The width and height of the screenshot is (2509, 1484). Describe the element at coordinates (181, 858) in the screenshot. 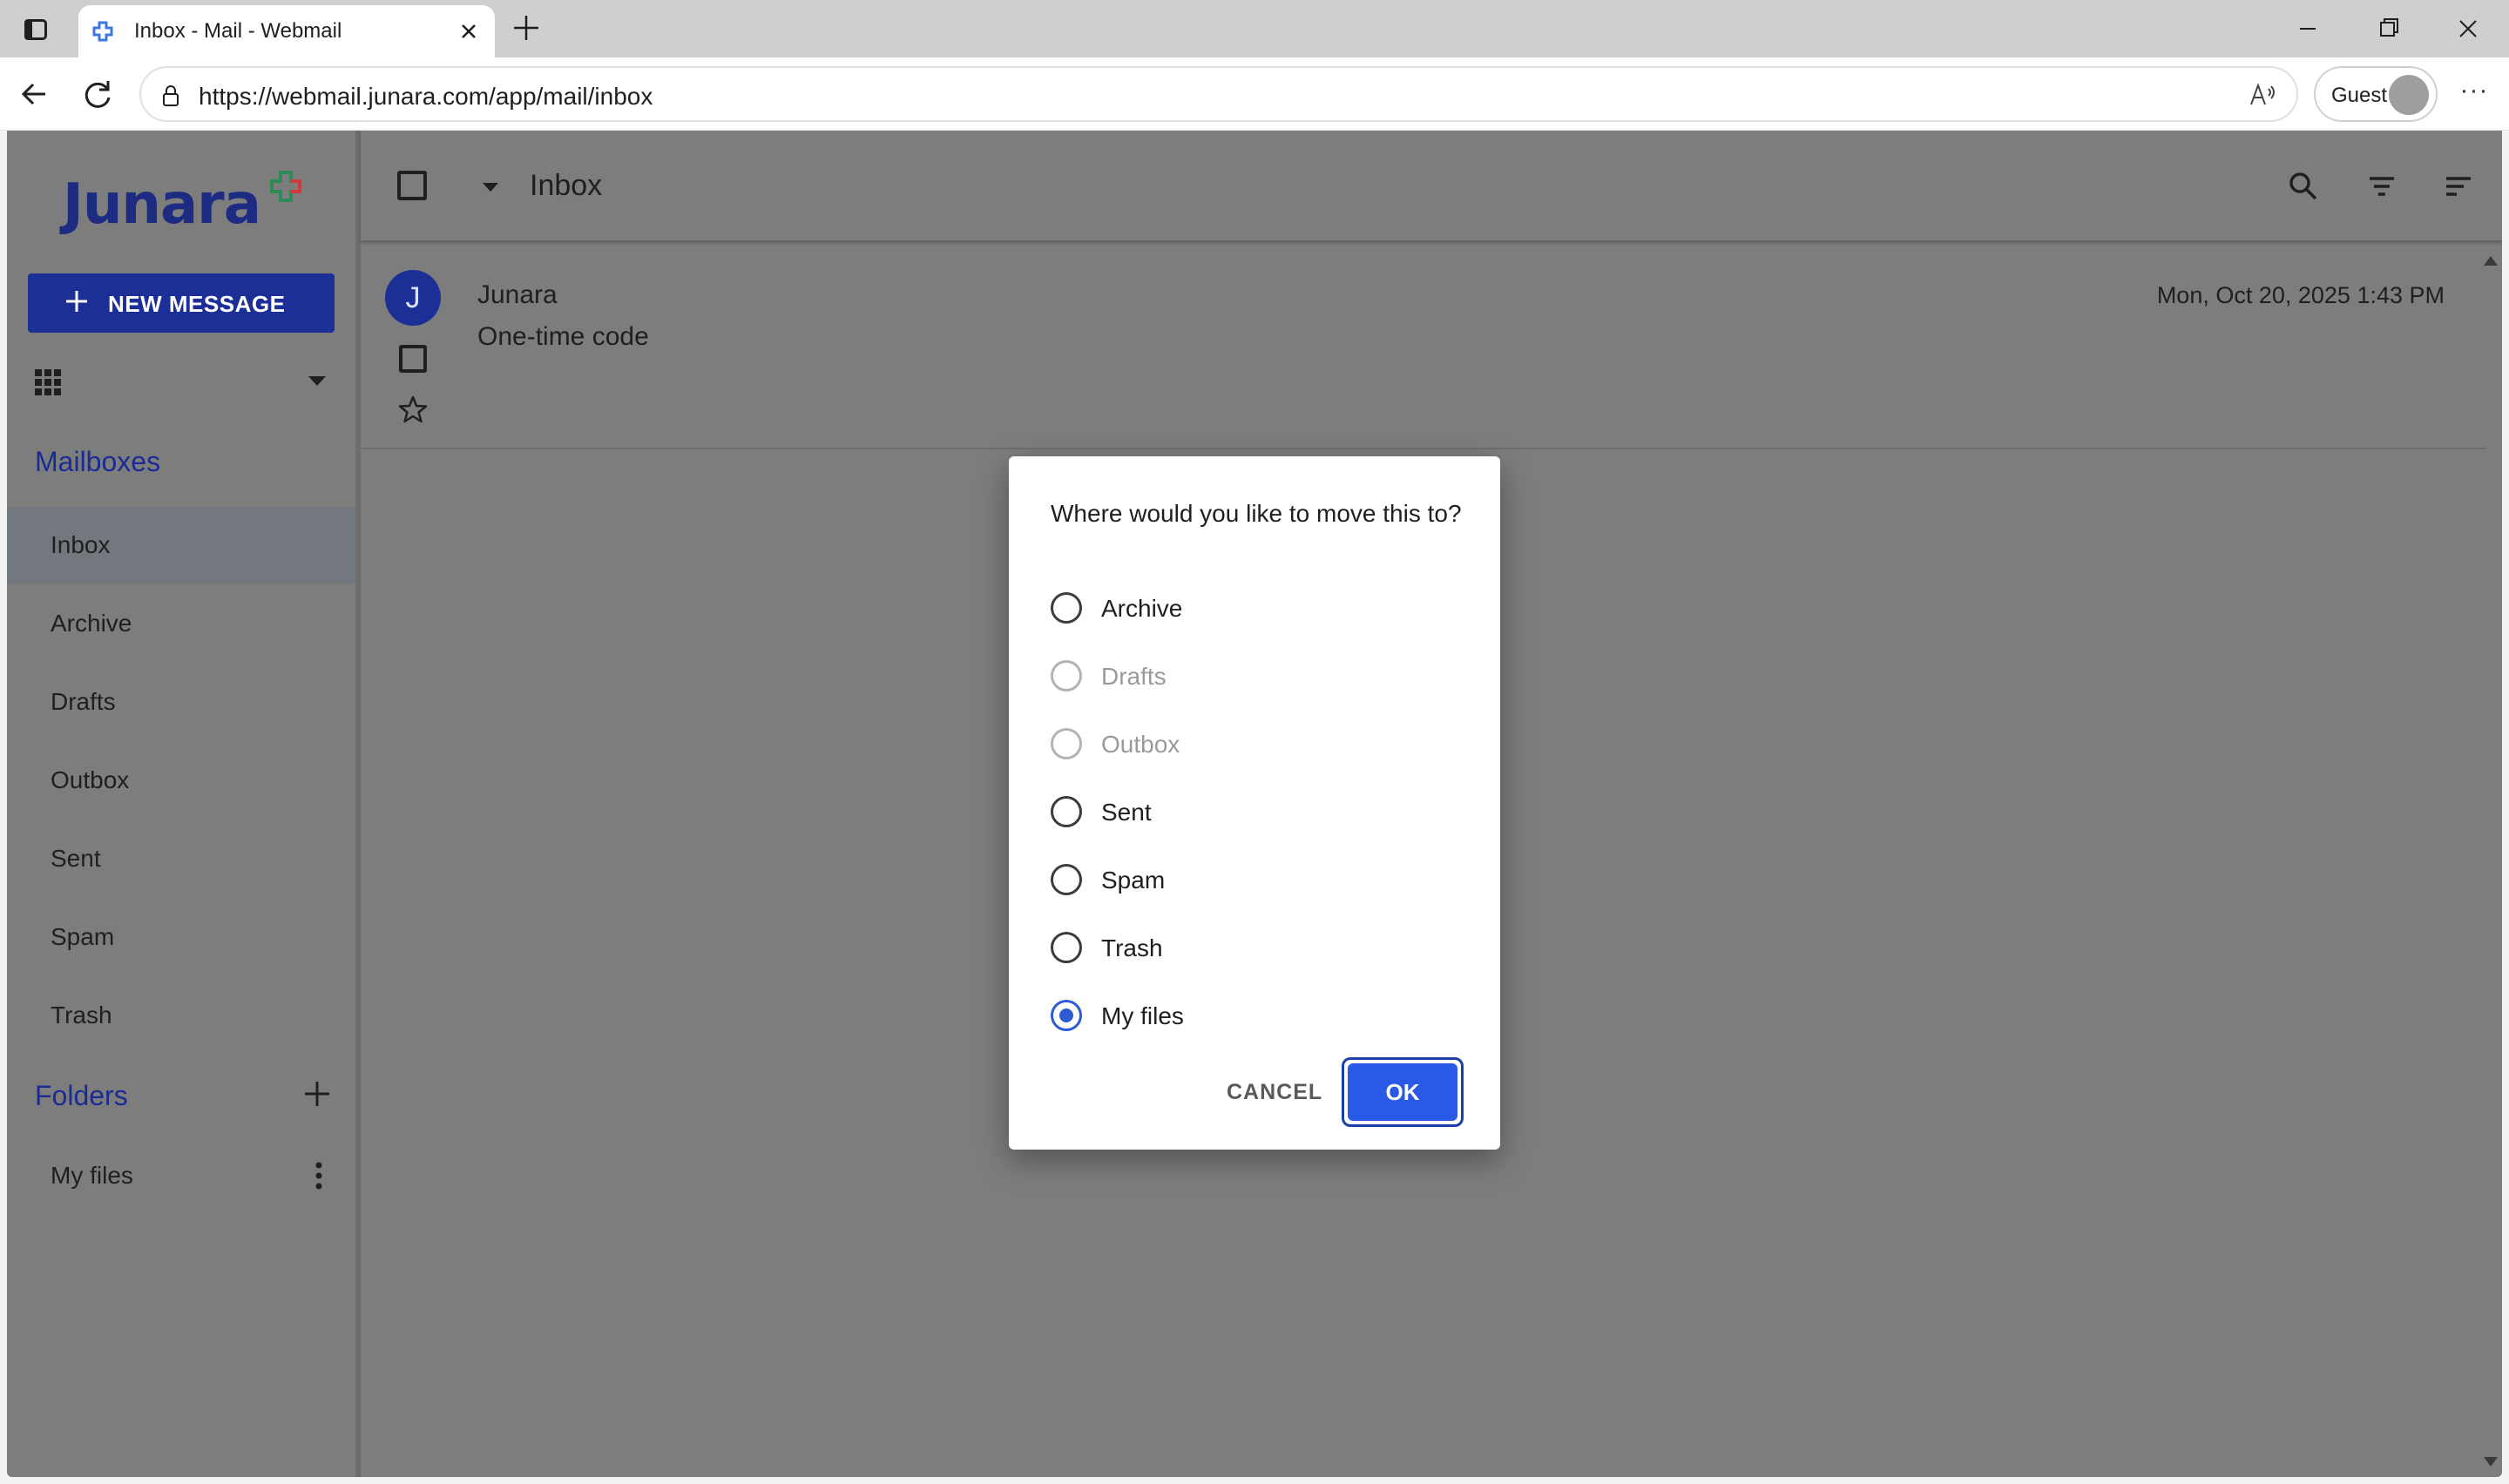

I see `sidebar-item-sent: Sent` at that location.